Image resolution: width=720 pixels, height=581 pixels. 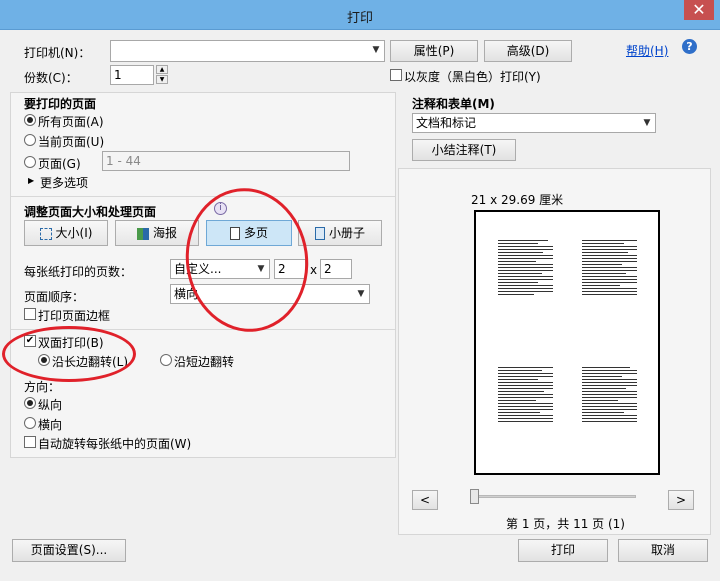 What do you see at coordinates (54, 297) in the screenshot?
I see `page-order-label: 页面顺序：` at bounding box center [54, 297].